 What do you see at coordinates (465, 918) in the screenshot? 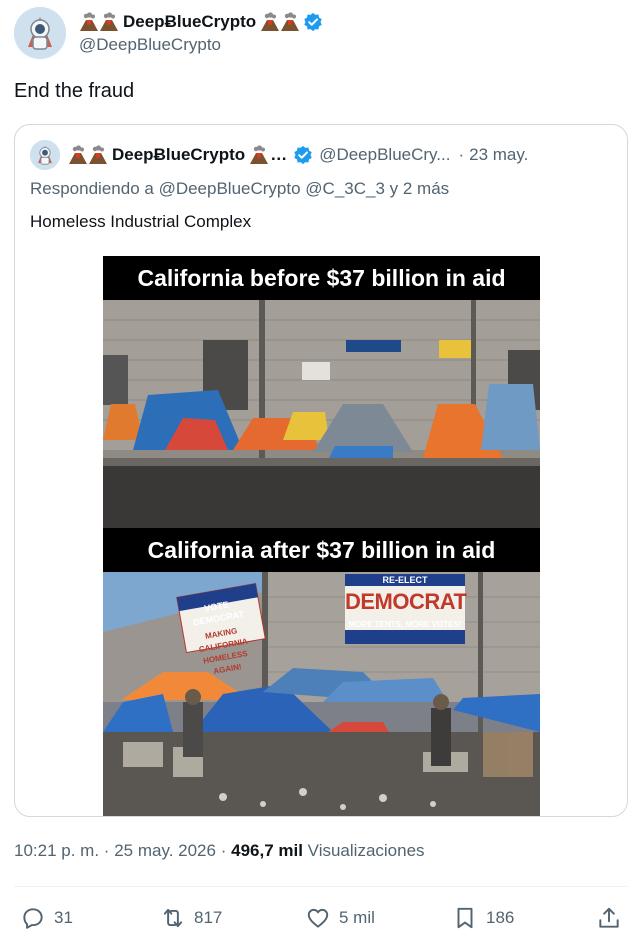
I see `bookmark-icon` at bounding box center [465, 918].